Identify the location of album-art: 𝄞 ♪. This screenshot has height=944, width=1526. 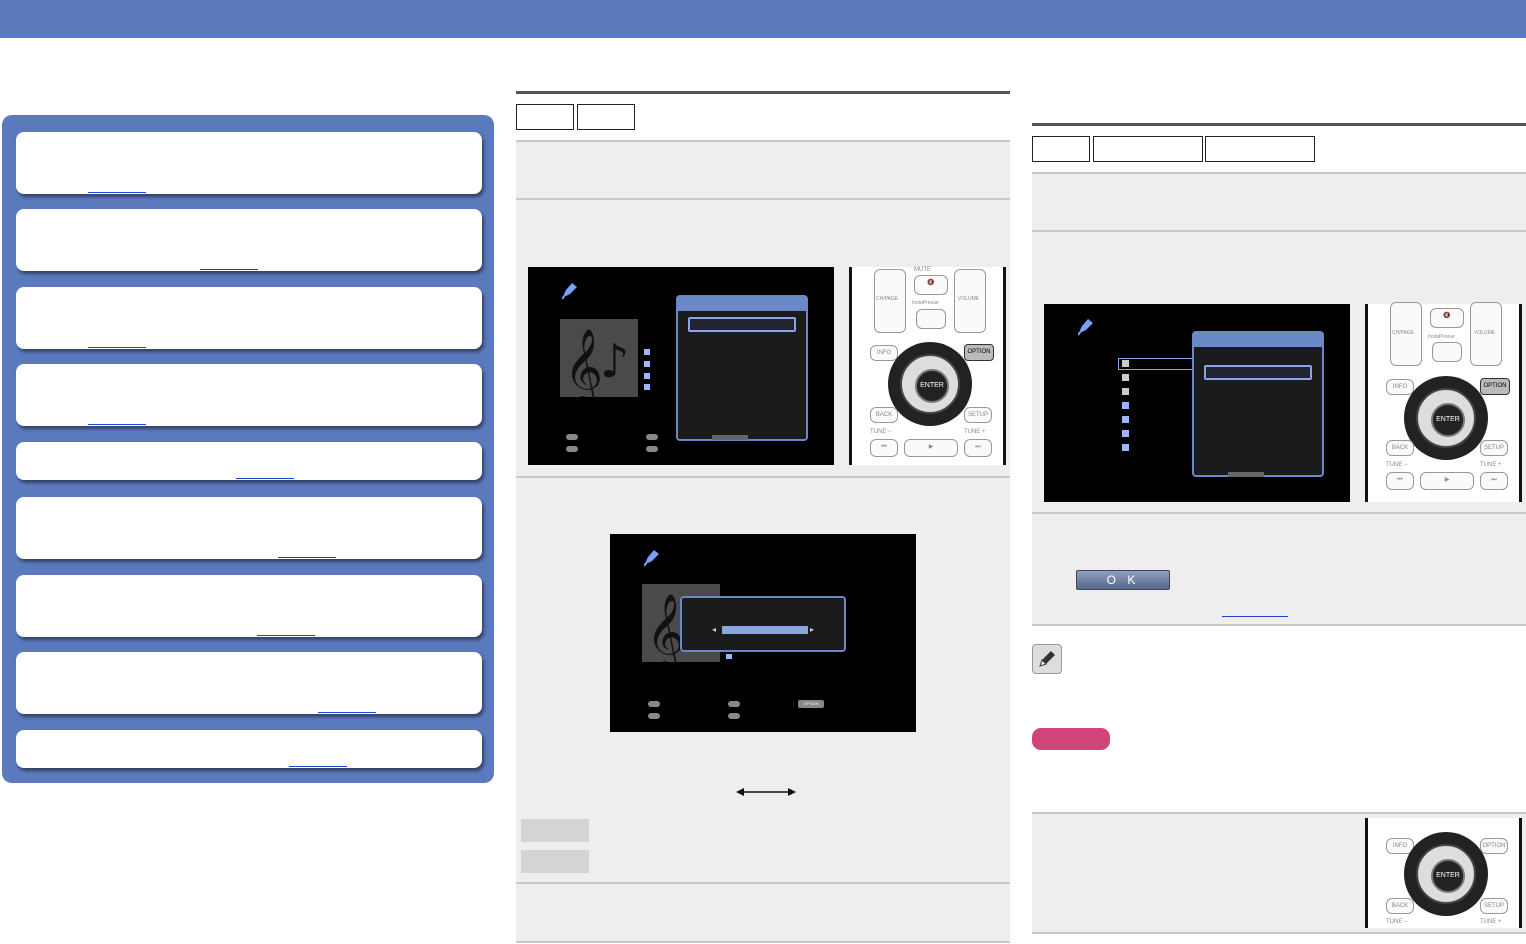
(599, 363).